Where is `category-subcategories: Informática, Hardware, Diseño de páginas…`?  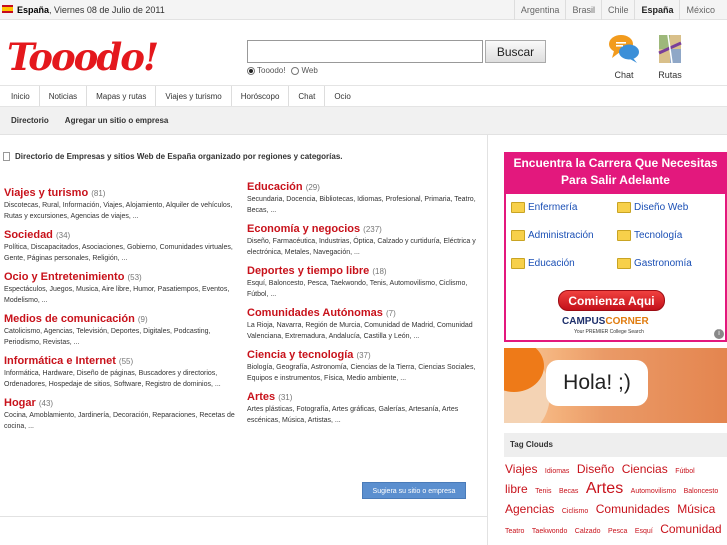
category-subcategories: Informática, Hardware, Diseño de páginas… is located at coordinates (120, 379).